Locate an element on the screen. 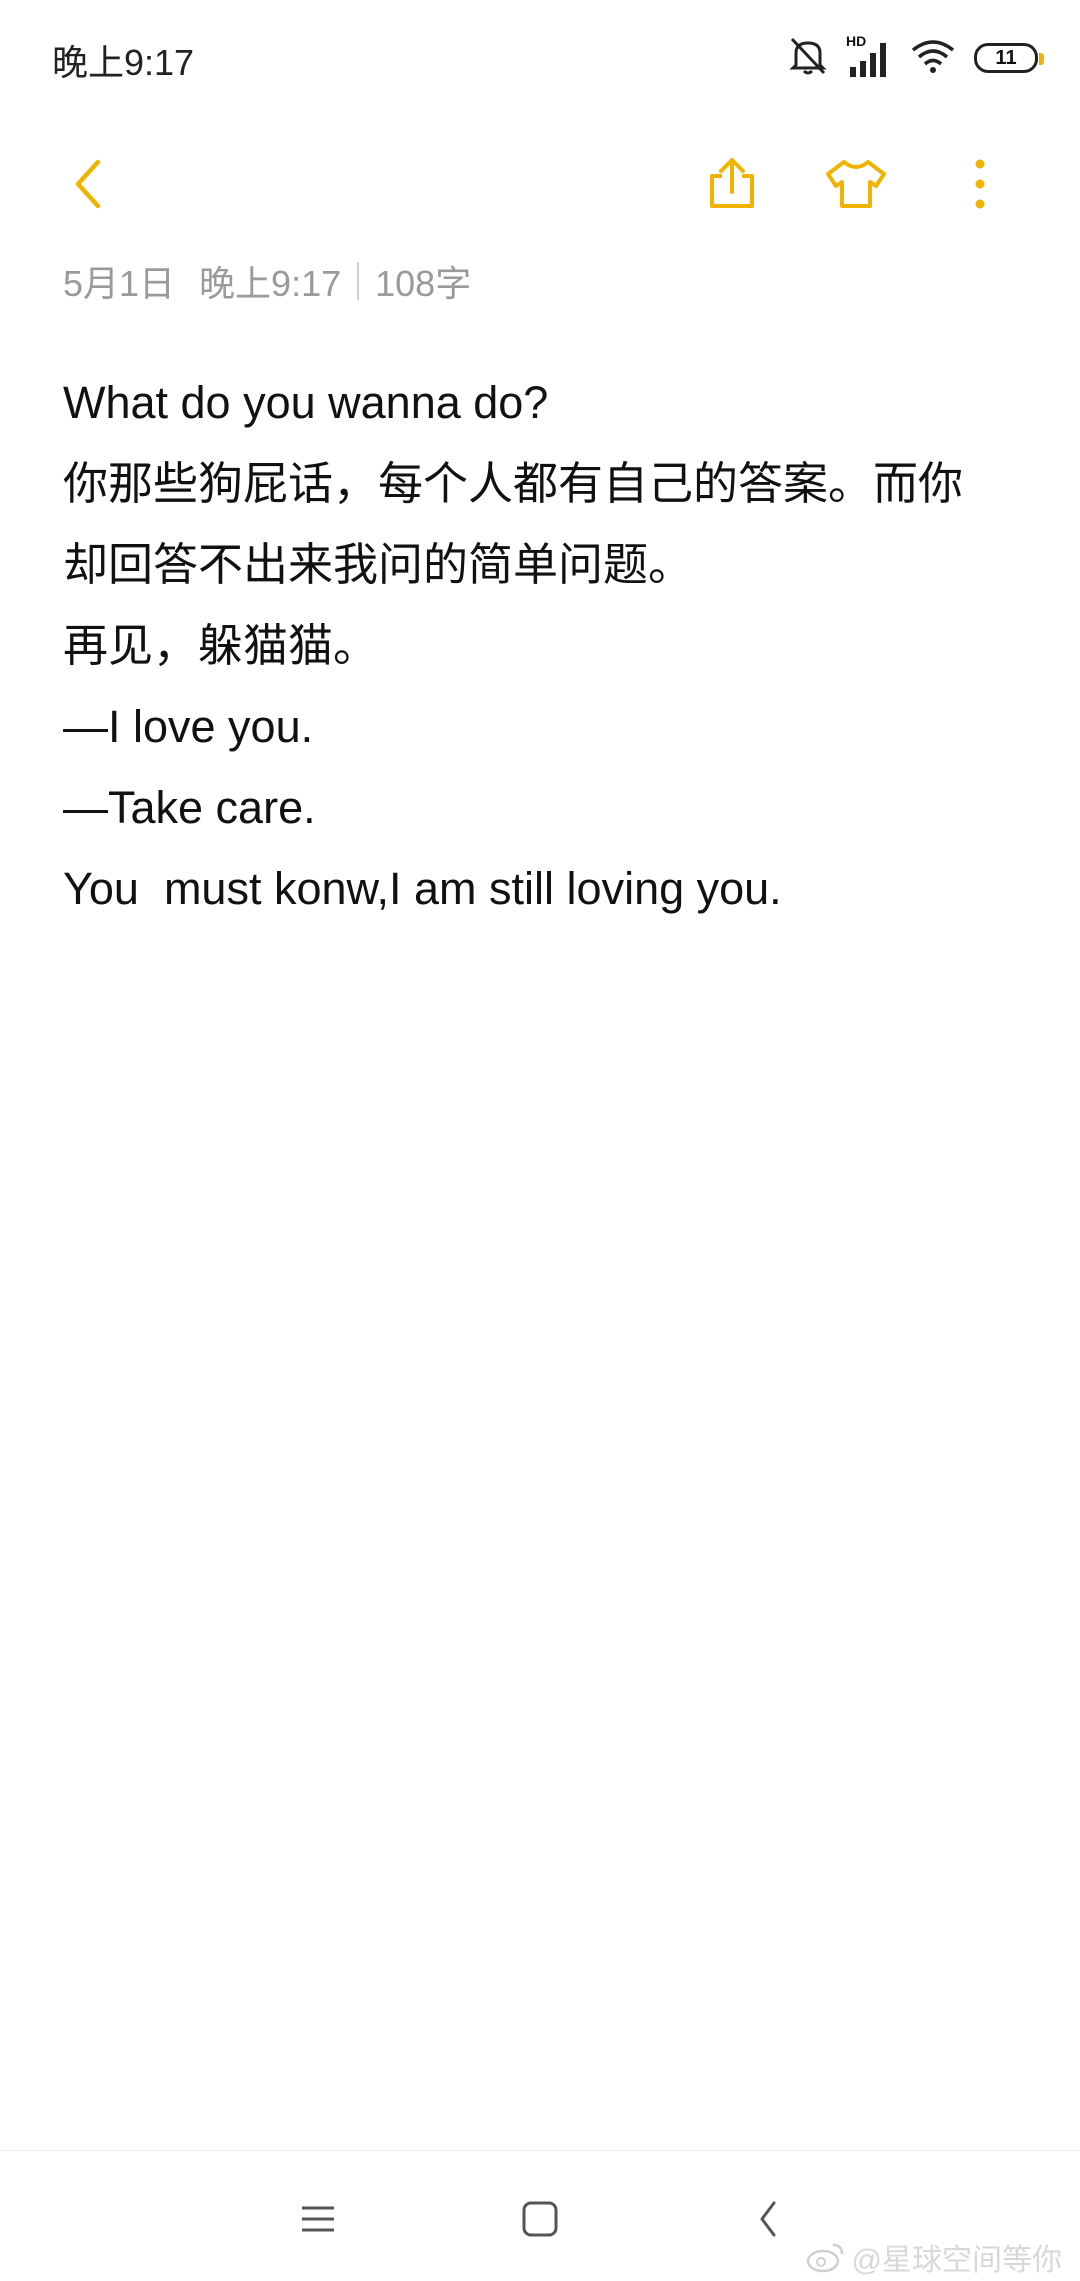 This screenshot has width=1080, height=2281. note-meta: 5月1日 晚上9:17 108字 is located at coordinates (267, 281).